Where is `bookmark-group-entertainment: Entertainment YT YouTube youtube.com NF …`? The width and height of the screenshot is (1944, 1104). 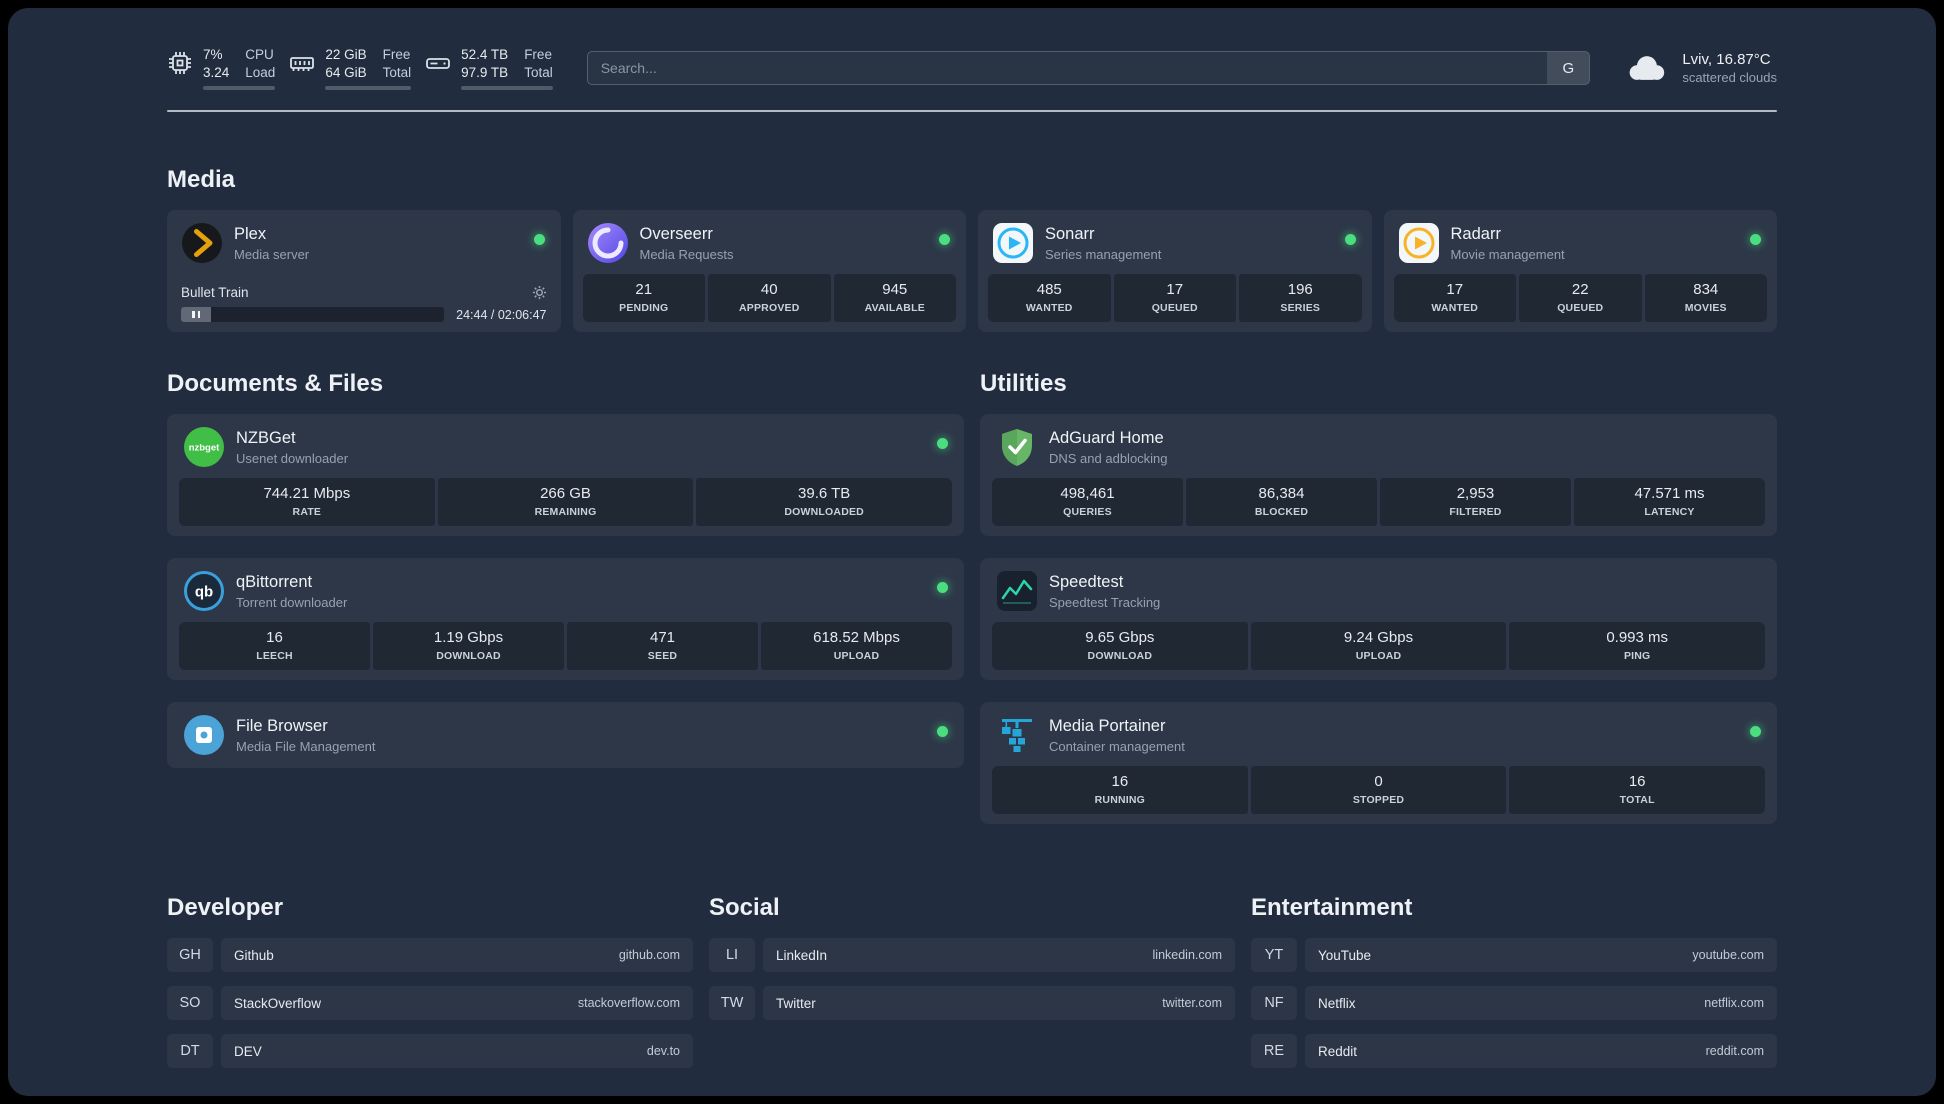
bookmark-group-entertainment: Entertainment YT YouTube youtube.com NF … is located at coordinates (1514, 988).